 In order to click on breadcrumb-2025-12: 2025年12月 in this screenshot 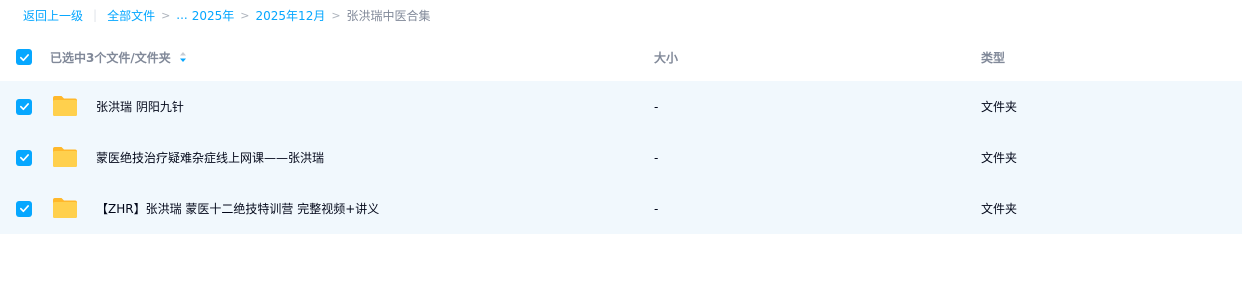, I will do `click(291, 15)`.